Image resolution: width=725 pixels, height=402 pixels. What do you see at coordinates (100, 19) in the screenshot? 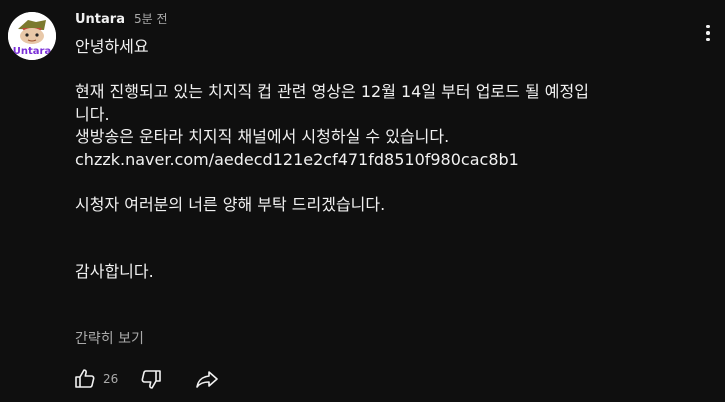
I see `author-name: Untara` at bounding box center [100, 19].